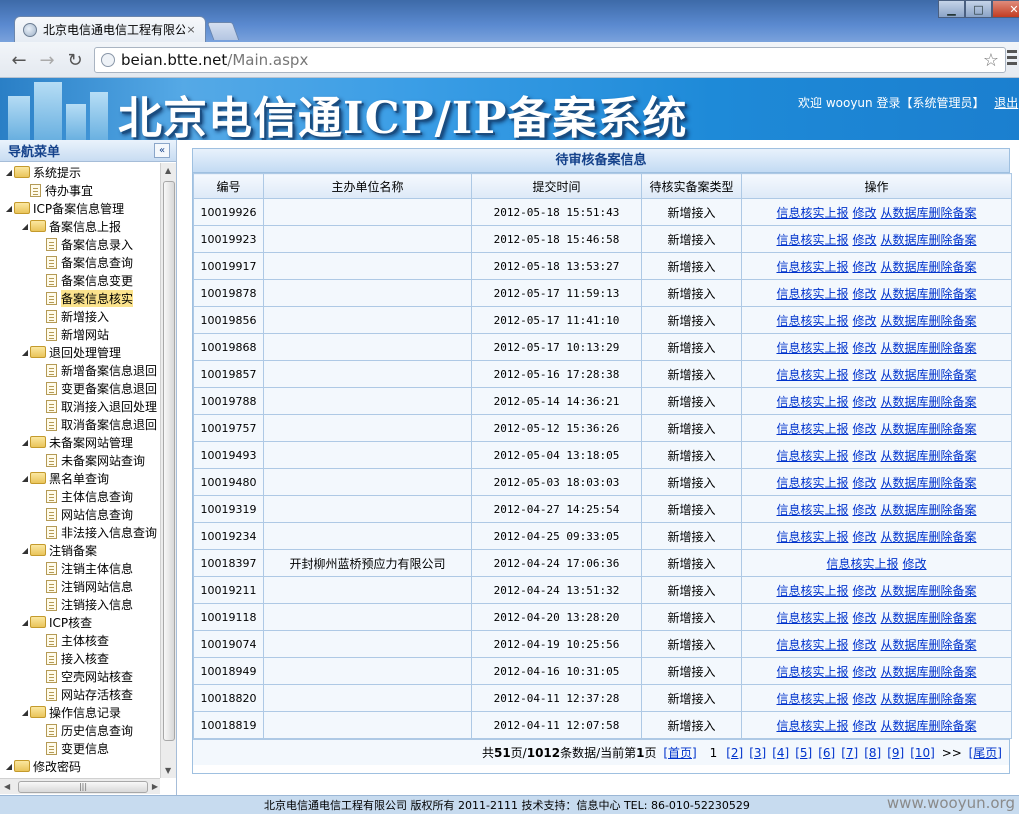  Describe the element at coordinates (108, 60) in the screenshot. I see `page-info-icon` at that location.